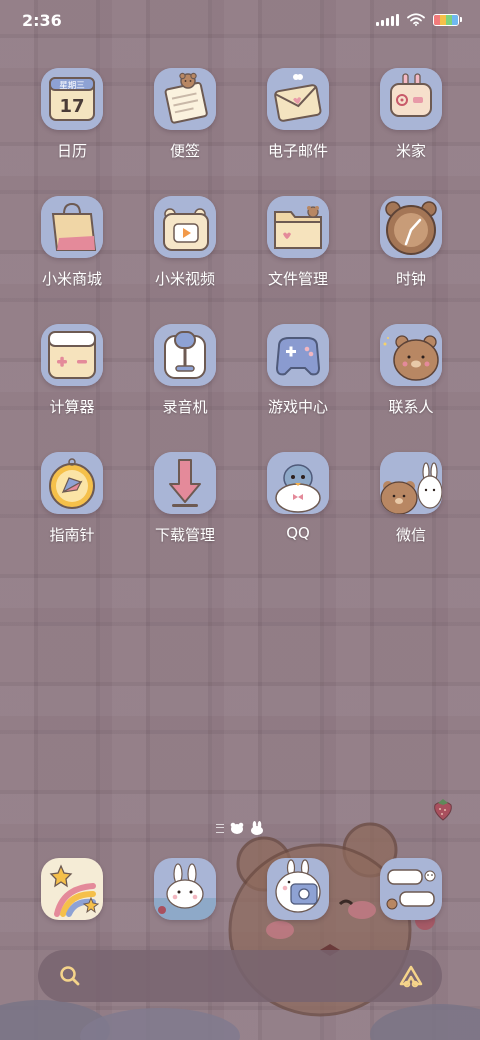 This screenshot has height=1040, width=480. I want to click on notes-icon, so click(185, 99).